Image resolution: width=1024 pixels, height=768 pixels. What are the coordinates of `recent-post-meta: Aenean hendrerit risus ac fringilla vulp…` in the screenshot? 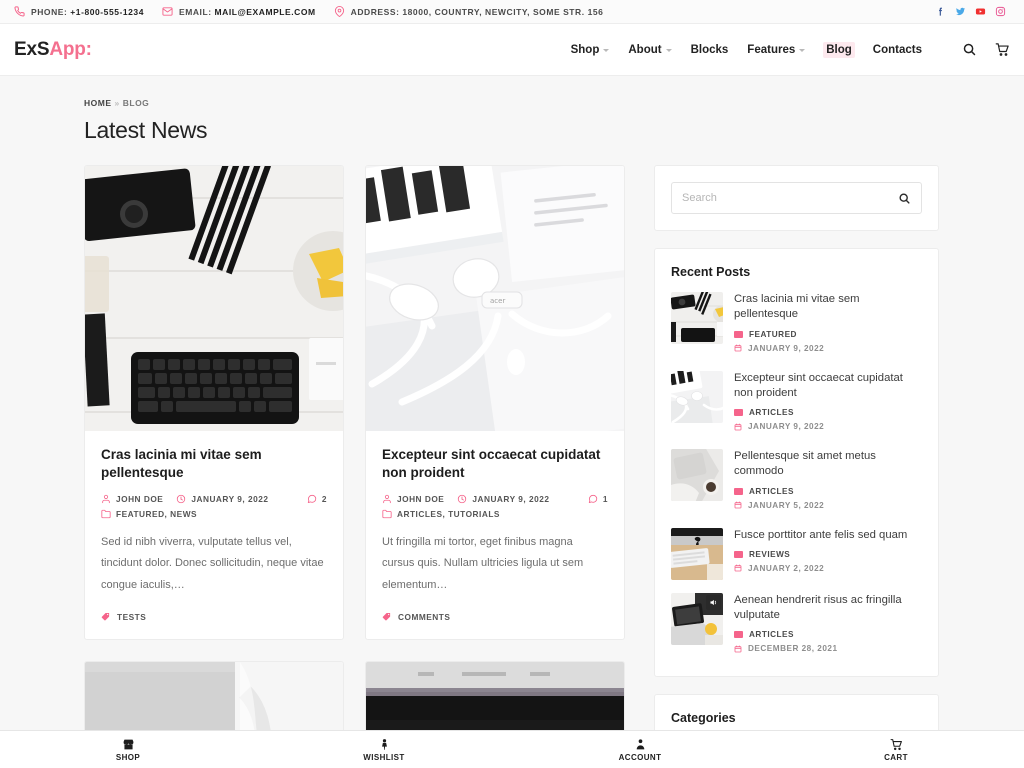 It's located at (828, 626).